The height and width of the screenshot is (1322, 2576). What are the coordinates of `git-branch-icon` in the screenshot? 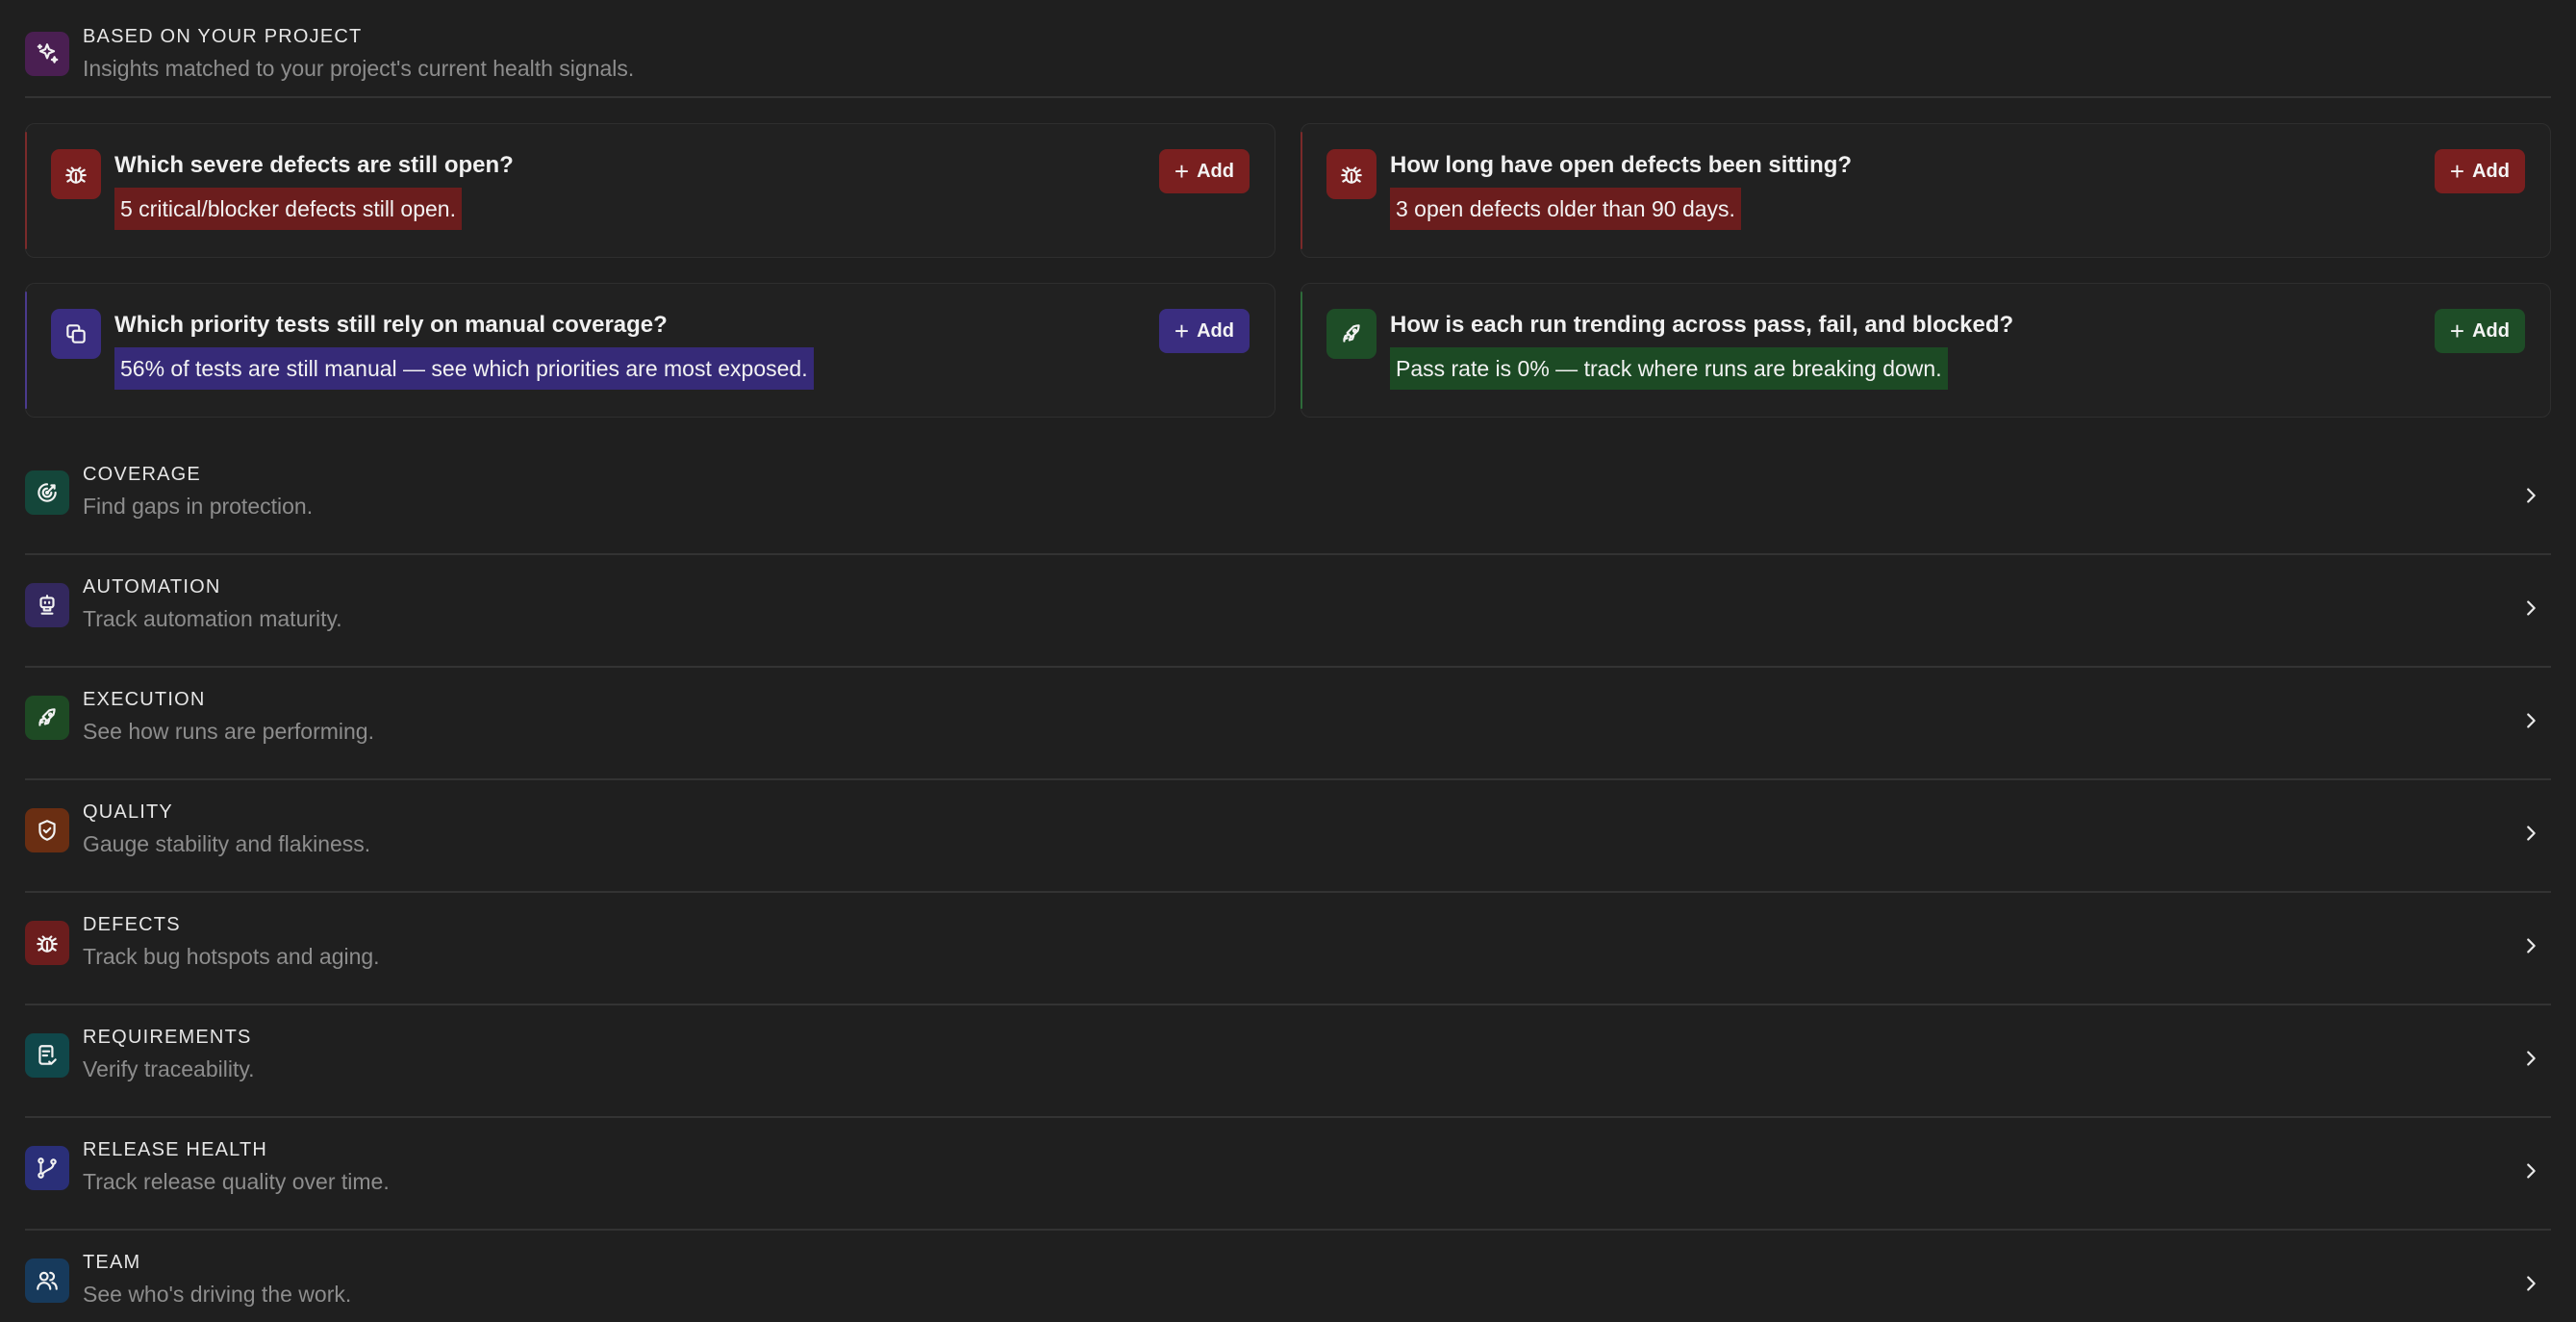 It's located at (47, 1168).